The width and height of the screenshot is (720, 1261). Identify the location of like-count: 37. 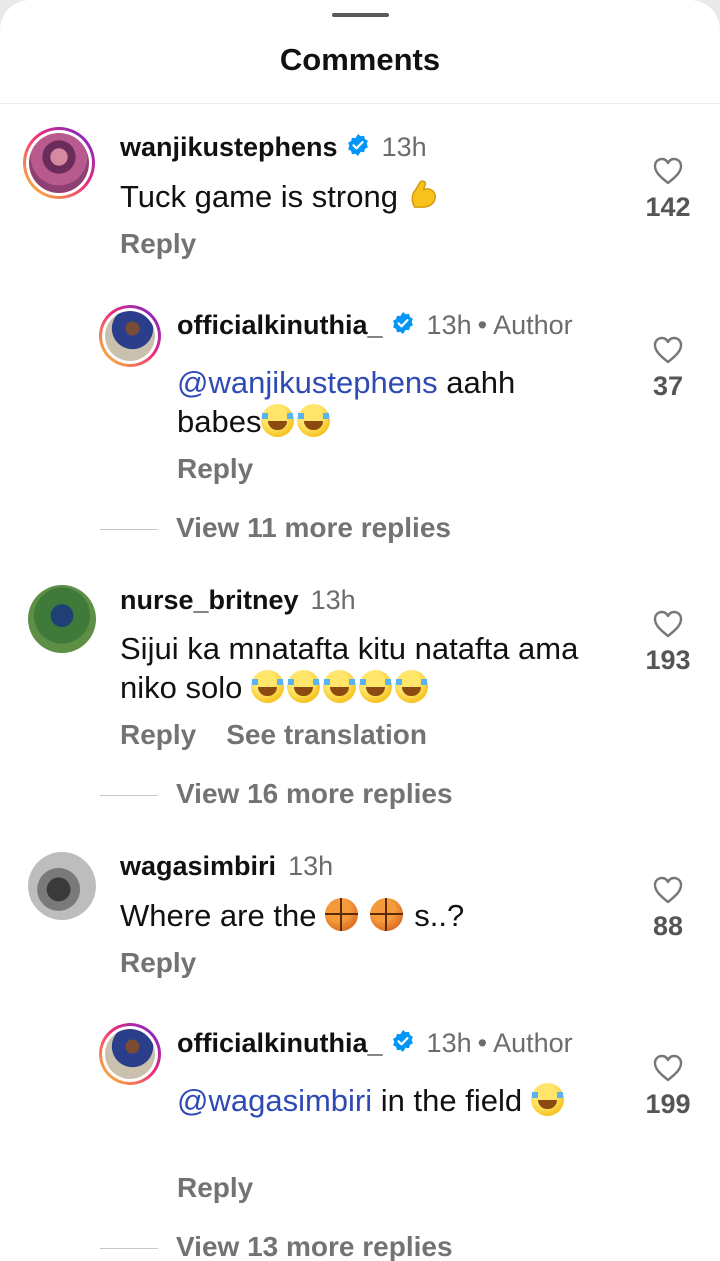
(668, 386).